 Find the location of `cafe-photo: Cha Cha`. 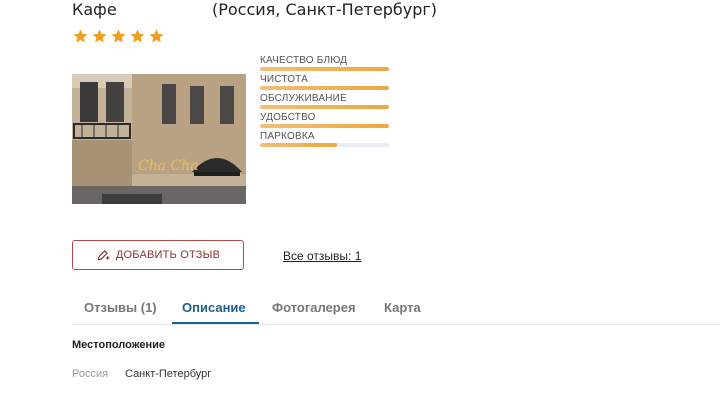

cafe-photo: Cha Cha is located at coordinates (159, 139).